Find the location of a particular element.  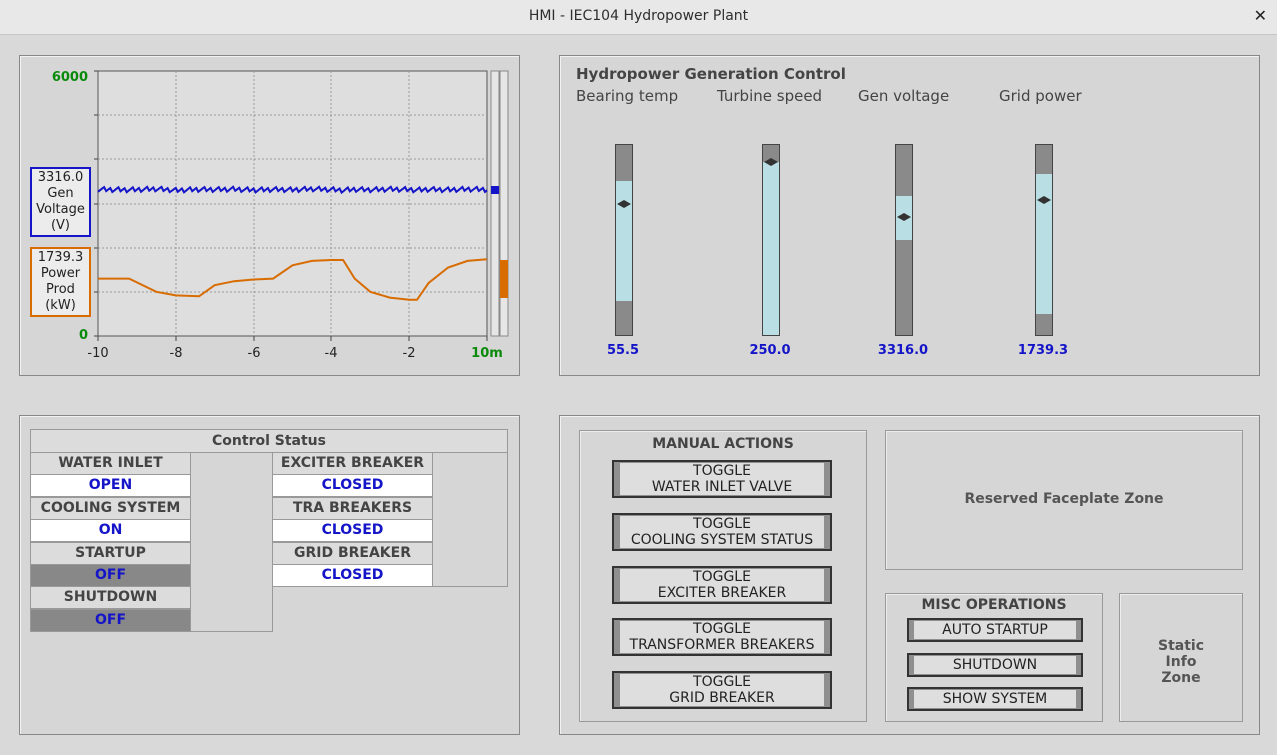

close-icon: ✕ is located at coordinates (1260, 15).